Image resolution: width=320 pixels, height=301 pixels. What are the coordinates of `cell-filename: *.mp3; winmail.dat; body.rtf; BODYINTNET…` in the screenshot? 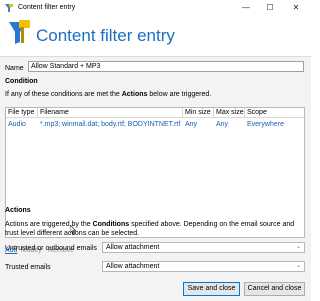 It's located at (110, 124).